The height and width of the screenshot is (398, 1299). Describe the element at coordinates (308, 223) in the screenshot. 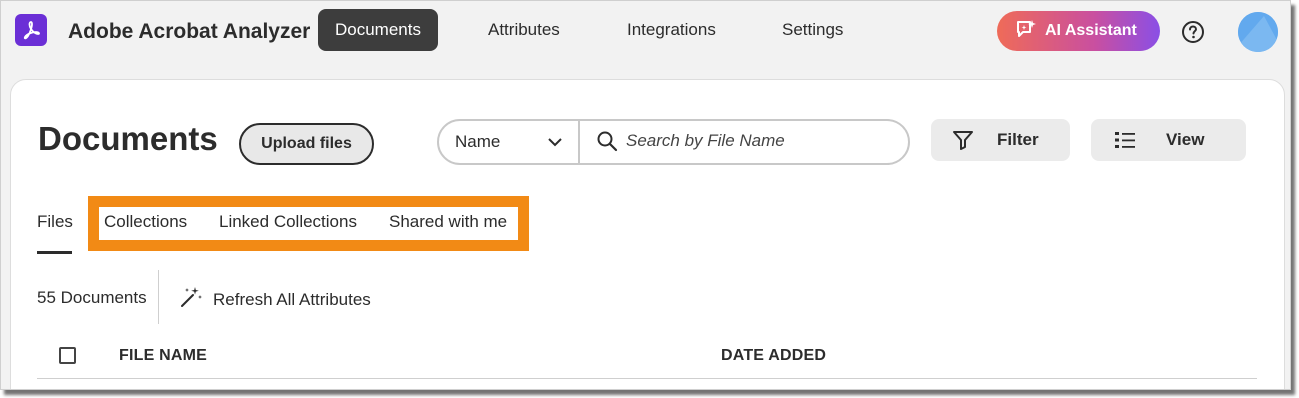

I see `callout-highlight` at that location.